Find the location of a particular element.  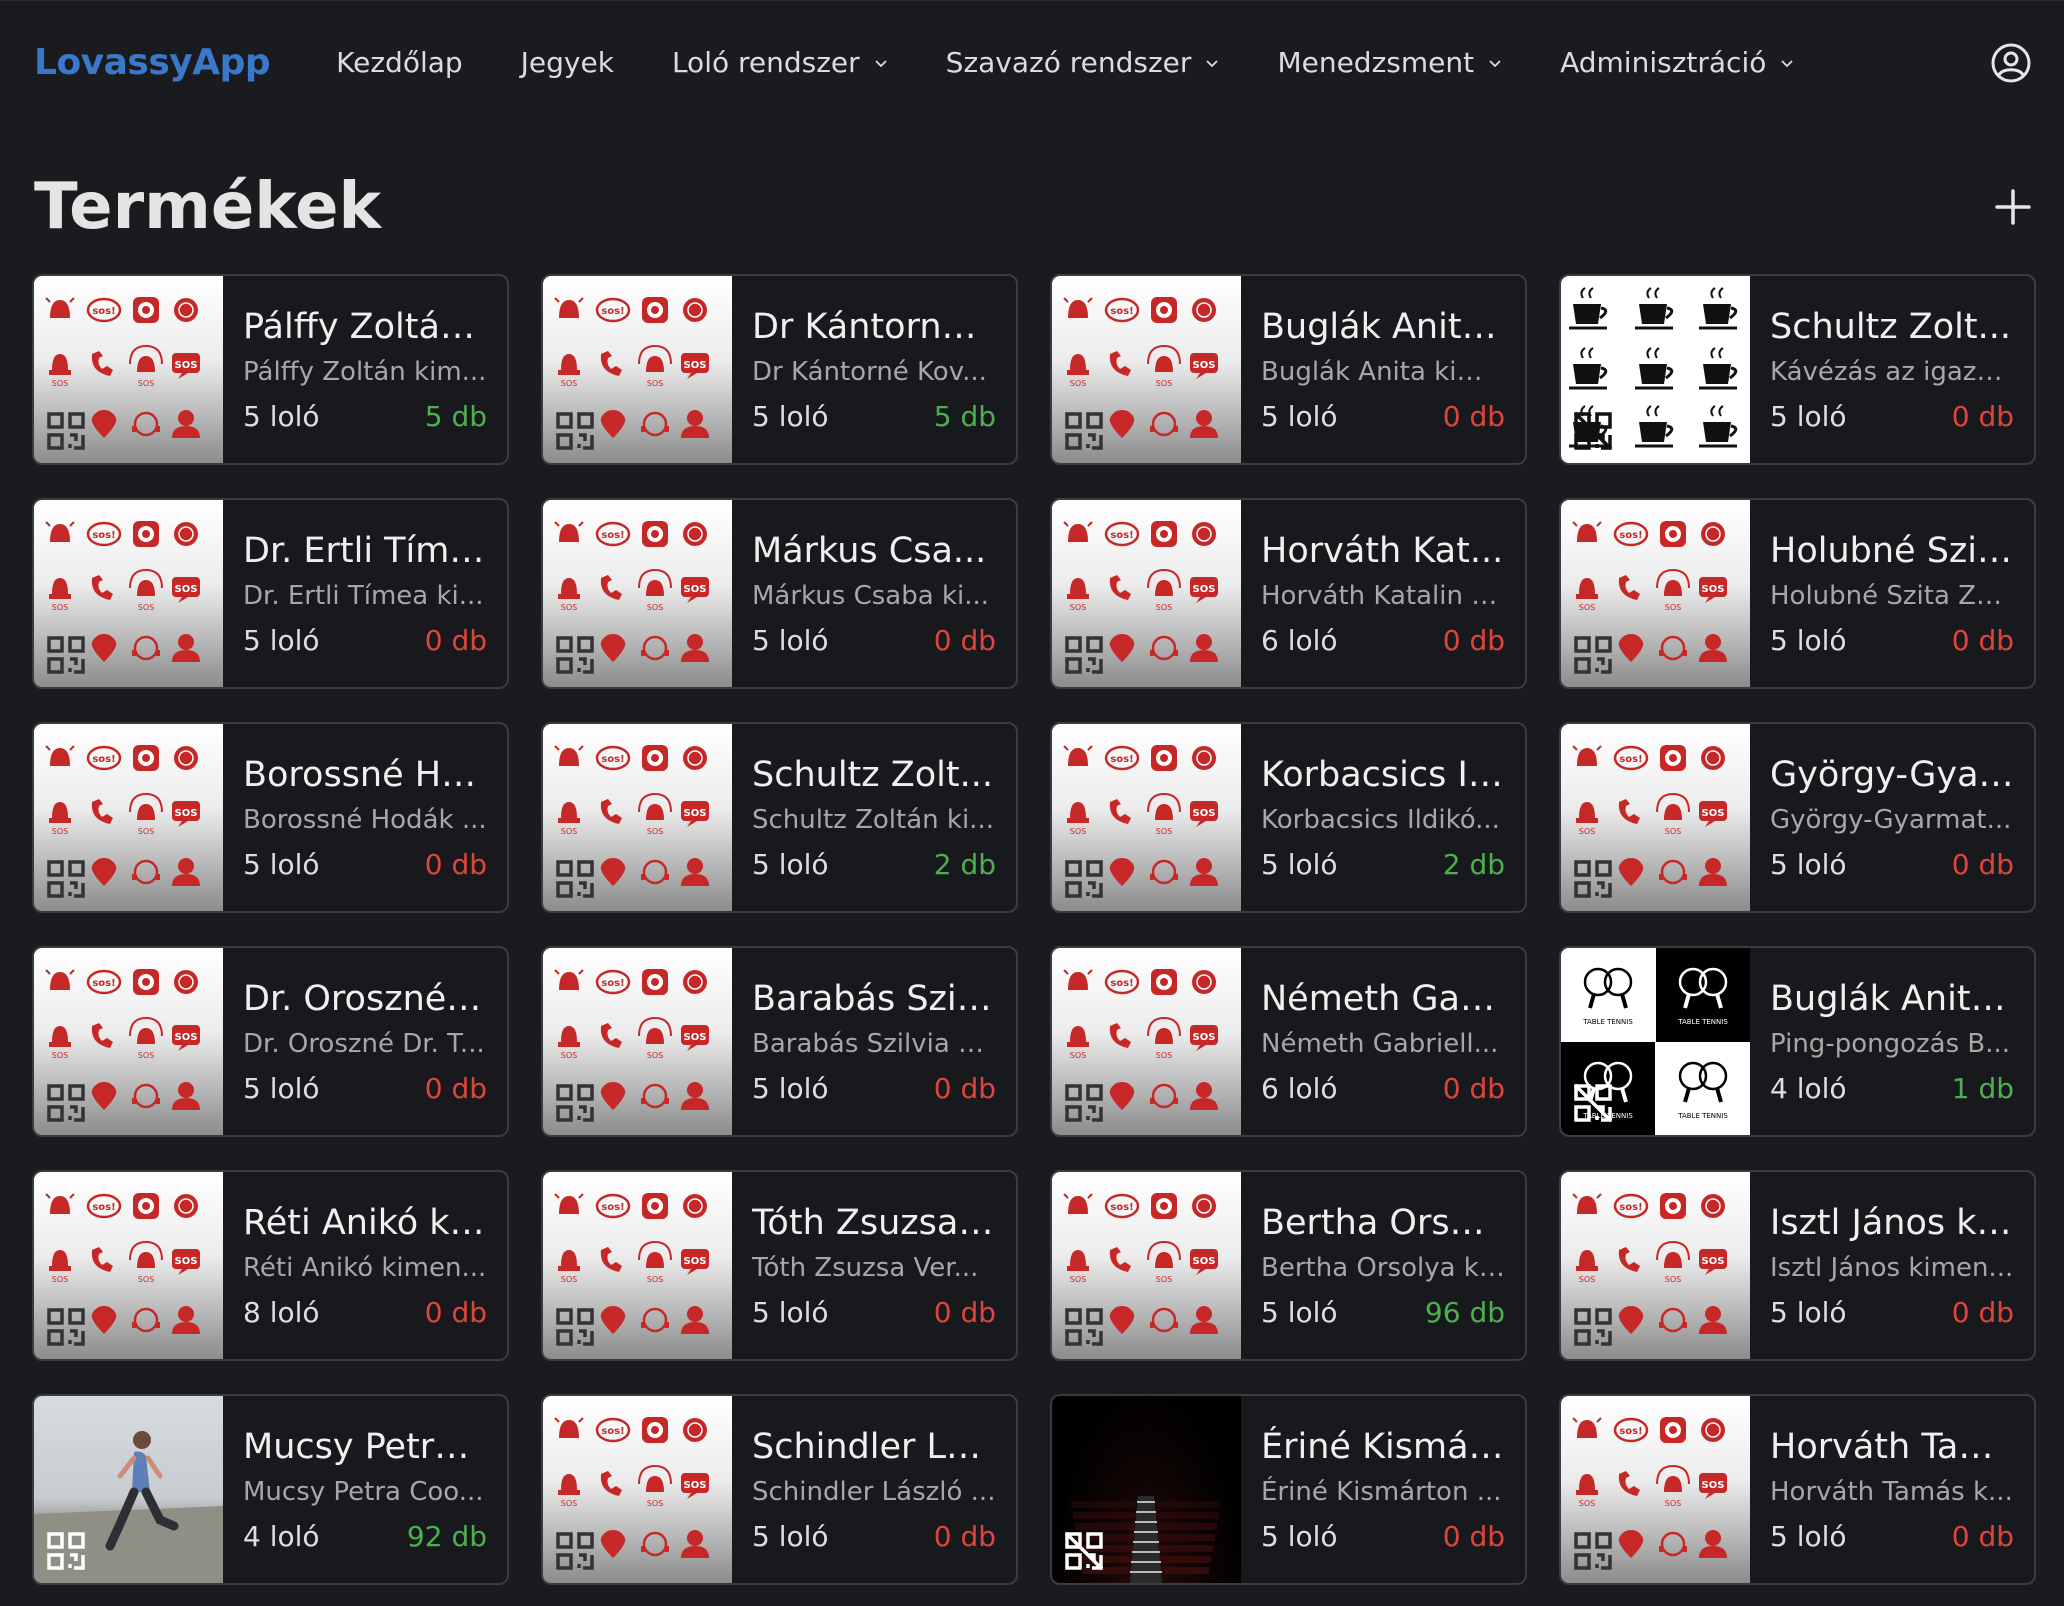

product-footer: 6 loló 0 db is located at coordinates (1383, 641).